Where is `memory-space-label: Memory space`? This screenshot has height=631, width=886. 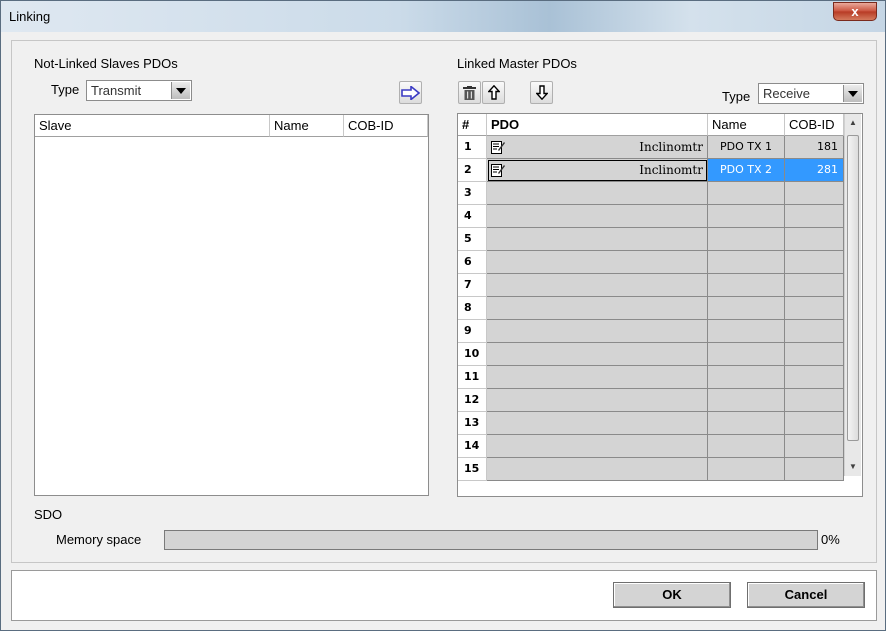
memory-space-label: Memory space is located at coordinates (99, 539).